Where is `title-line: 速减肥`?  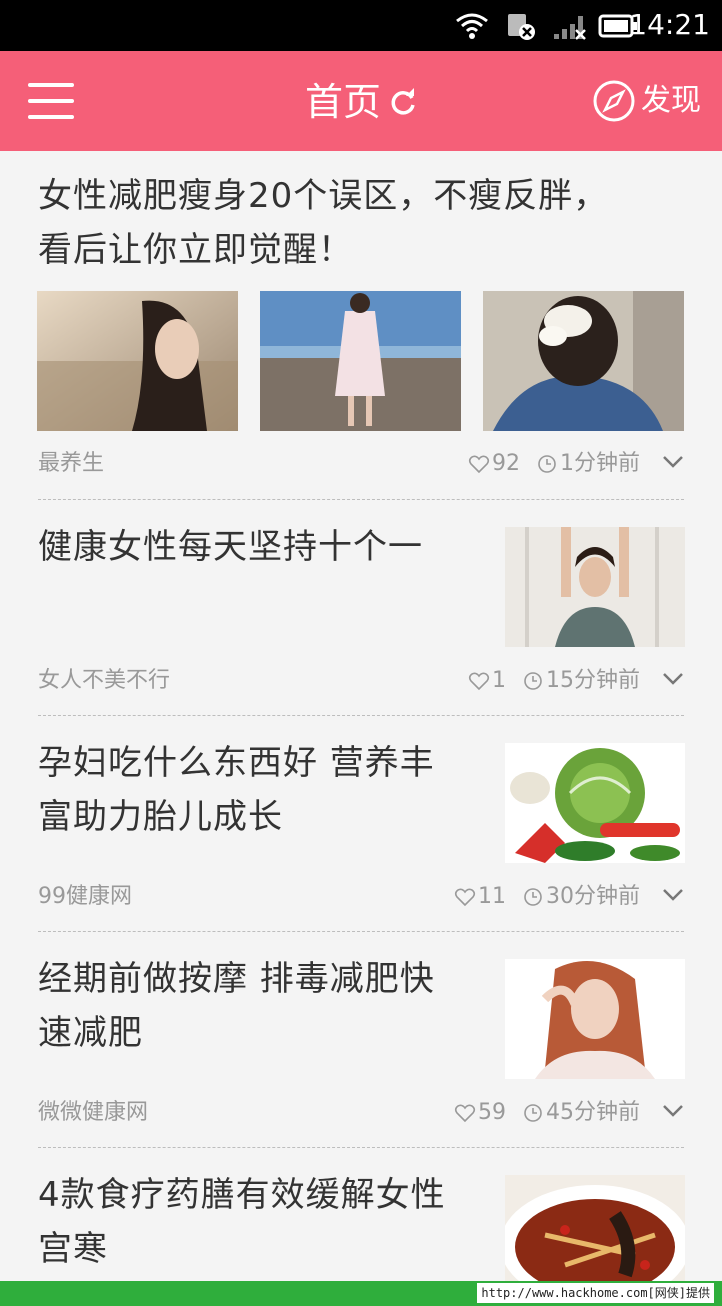
title-line: 速减肥 is located at coordinates (90, 1033).